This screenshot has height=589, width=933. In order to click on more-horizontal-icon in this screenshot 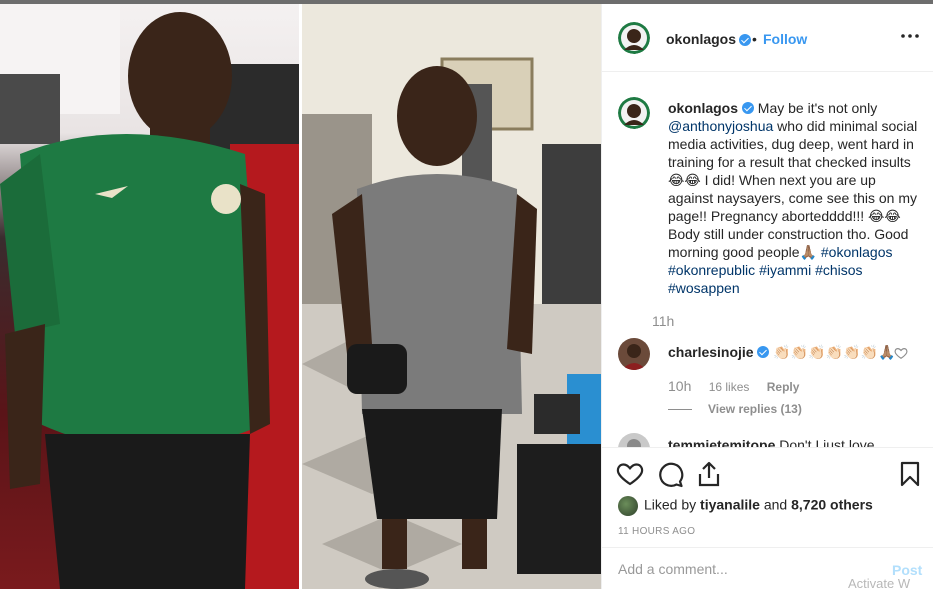, I will do `click(910, 36)`.